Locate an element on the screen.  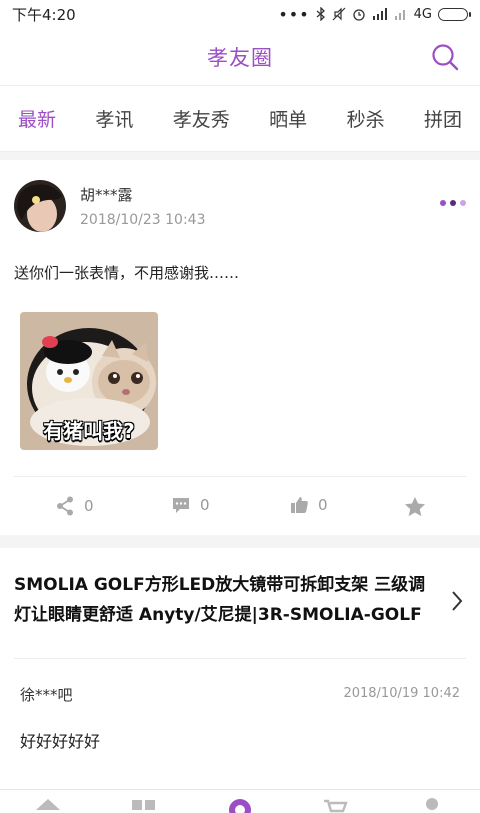
tab-group-buy: 拼团 is located at coordinates (443, 118).